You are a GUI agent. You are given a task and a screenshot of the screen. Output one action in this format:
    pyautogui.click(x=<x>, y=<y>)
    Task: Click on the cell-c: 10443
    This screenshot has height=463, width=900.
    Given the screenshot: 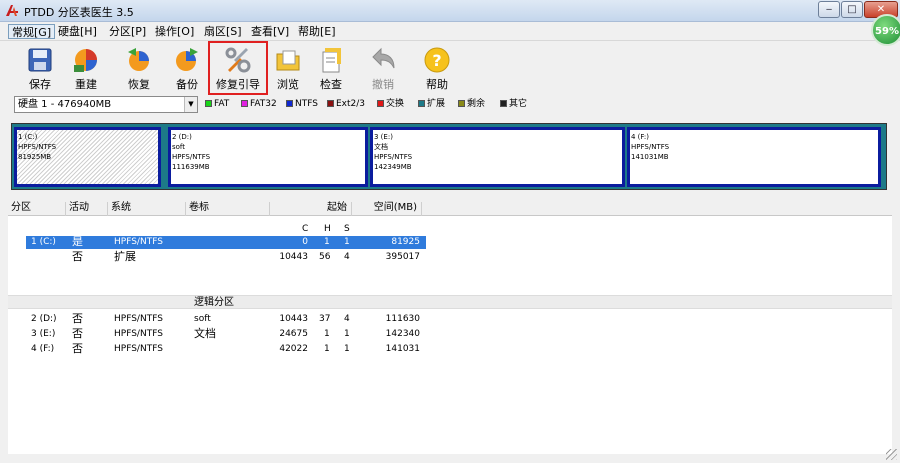 What is the action you would take?
    pyautogui.click(x=293, y=319)
    